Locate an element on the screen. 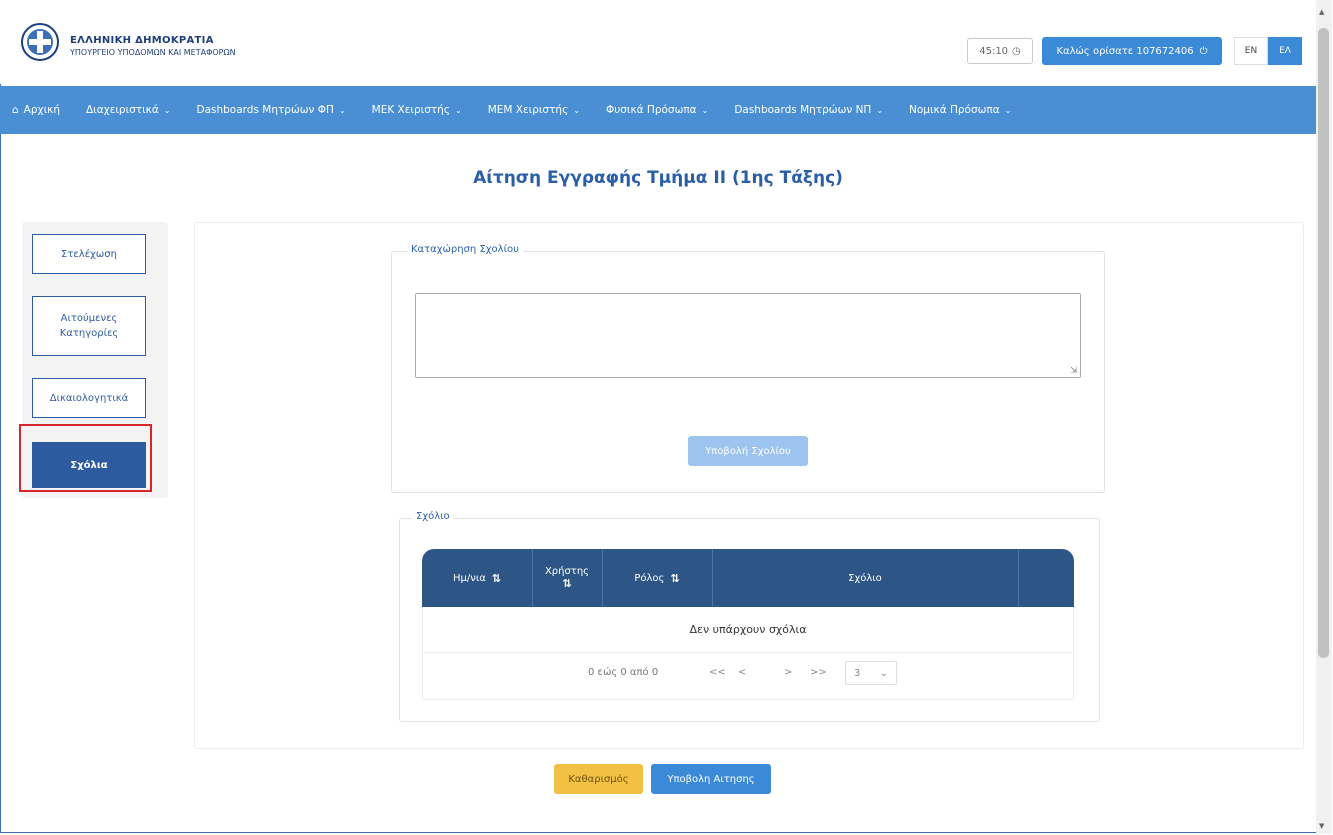 The height and width of the screenshot is (835, 1333). brand-subtitle: ΥΠΟΥΡΓΕΙΟ ΥΠΟΔΟΜΩΝ ΚΑΙ ΜΕΤΑΦΟΡΩΝ is located at coordinates (153, 52).